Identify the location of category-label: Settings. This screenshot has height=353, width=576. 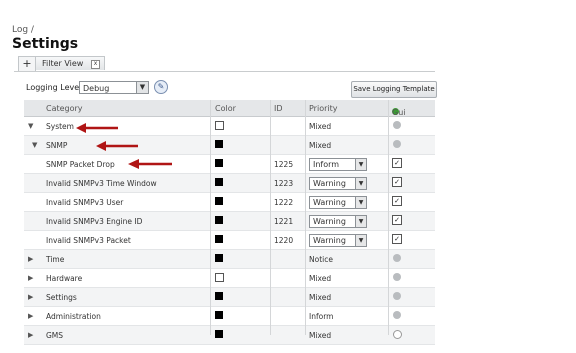
(61, 297).